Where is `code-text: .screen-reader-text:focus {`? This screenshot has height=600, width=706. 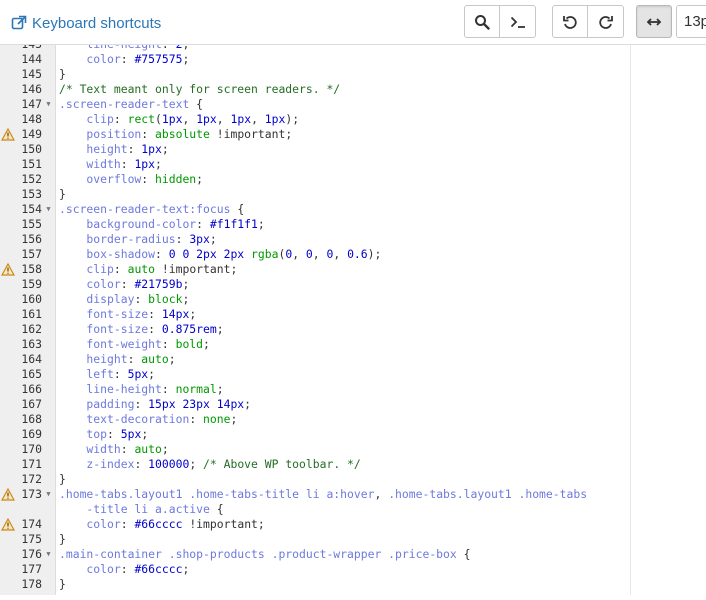
code-text: .screen-reader-text:focus { is located at coordinates (151, 209).